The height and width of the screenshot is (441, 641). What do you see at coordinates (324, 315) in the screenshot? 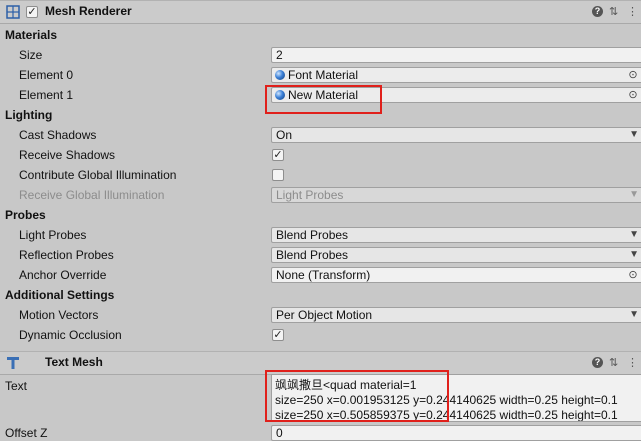
I see `motion-vectors-value: Per Object Motion` at bounding box center [324, 315].